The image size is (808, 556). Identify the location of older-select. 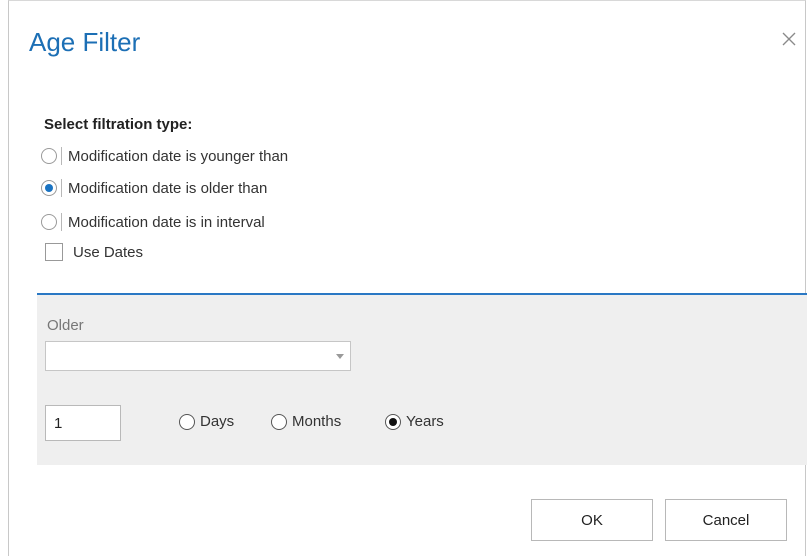
(198, 356).